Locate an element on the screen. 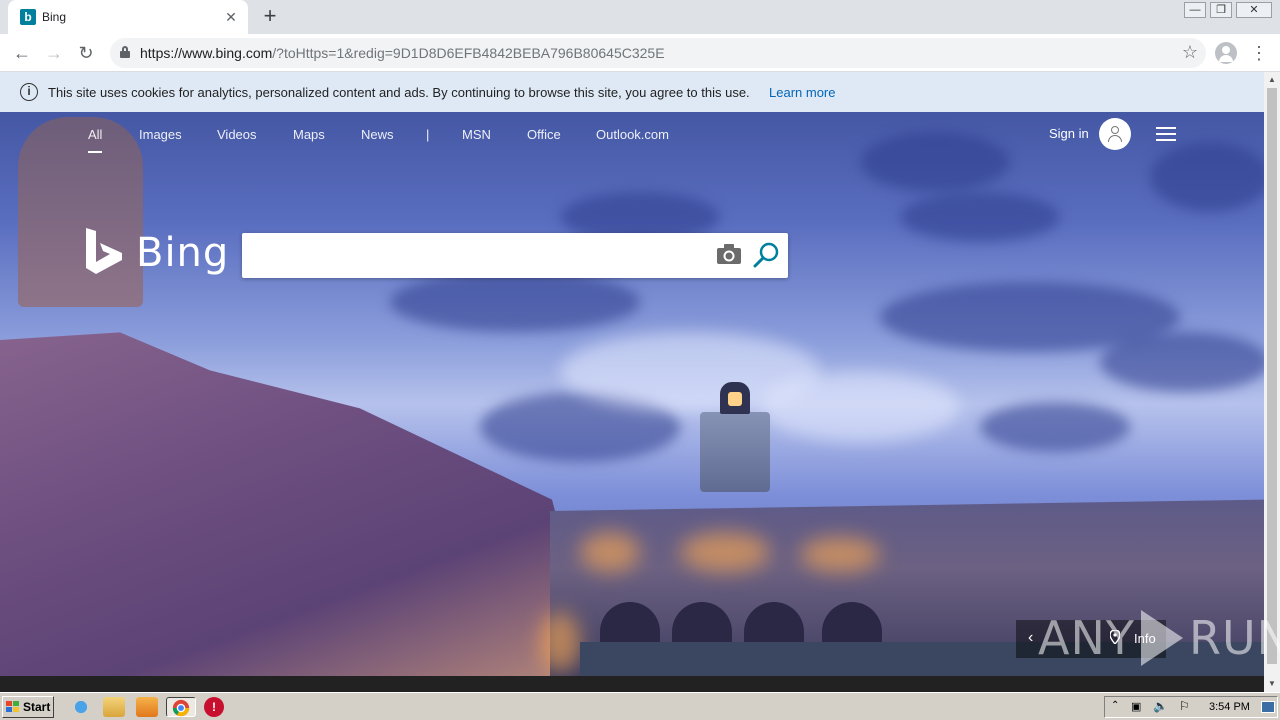 The image size is (1280, 720). learn-more-link: Learn more is located at coordinates (802, 92).